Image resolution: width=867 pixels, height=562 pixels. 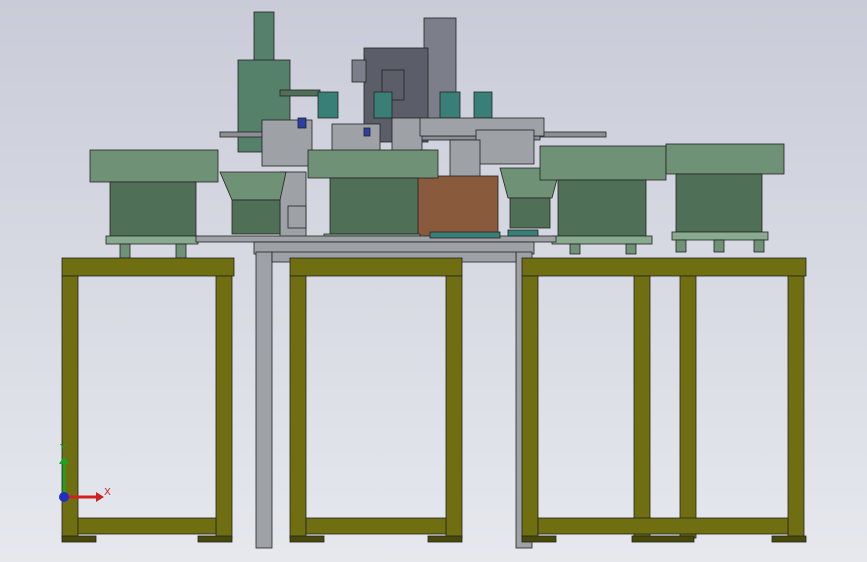 I want to click on x-axis-label: X, so click(x=107, y=492).